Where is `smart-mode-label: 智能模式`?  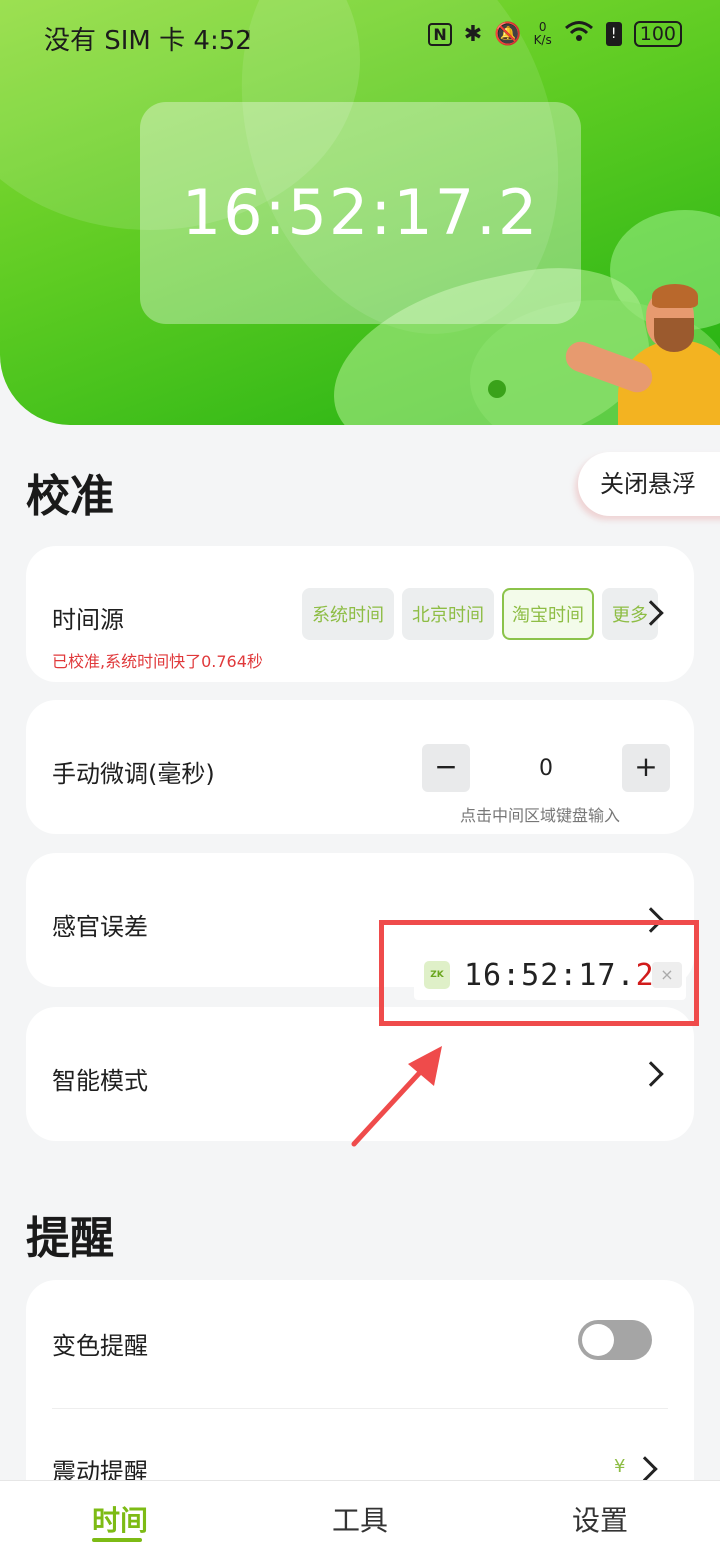
smart-mode-label: 智能模式 is located at coordinates (100, 1081).